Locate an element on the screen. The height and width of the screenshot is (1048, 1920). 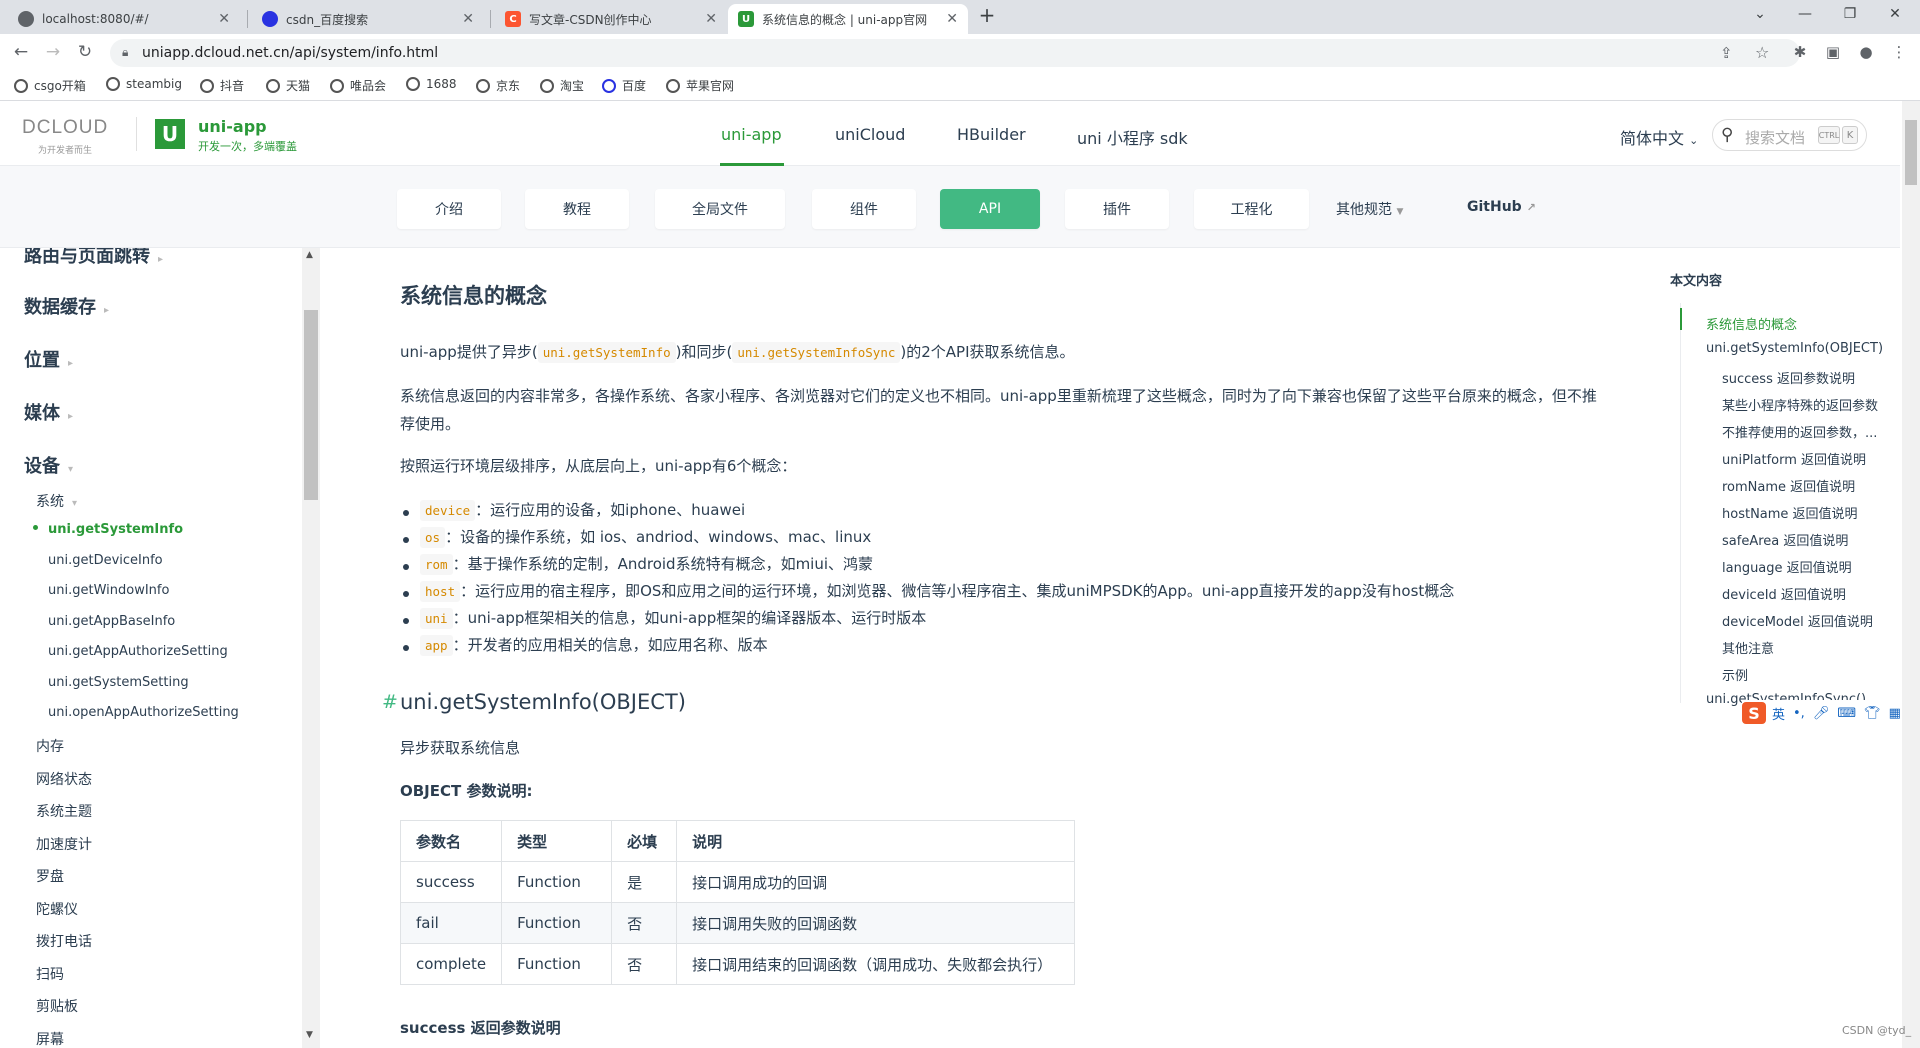
sidebar-item-memory: 内存 is located at coordinates (50, 746).